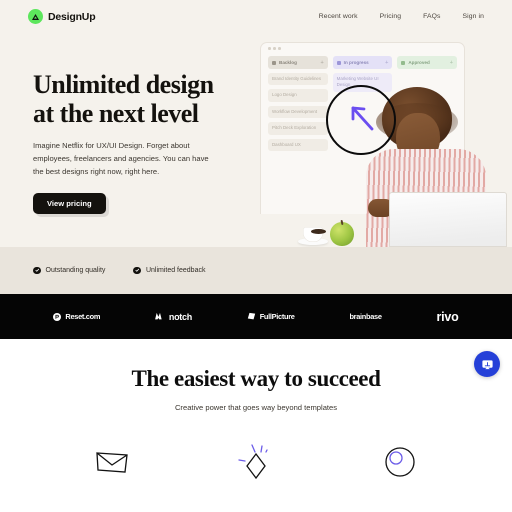 This screenshot has width=512, height=512. I want to click on coffee-cup-graphic, so click(313, 233).